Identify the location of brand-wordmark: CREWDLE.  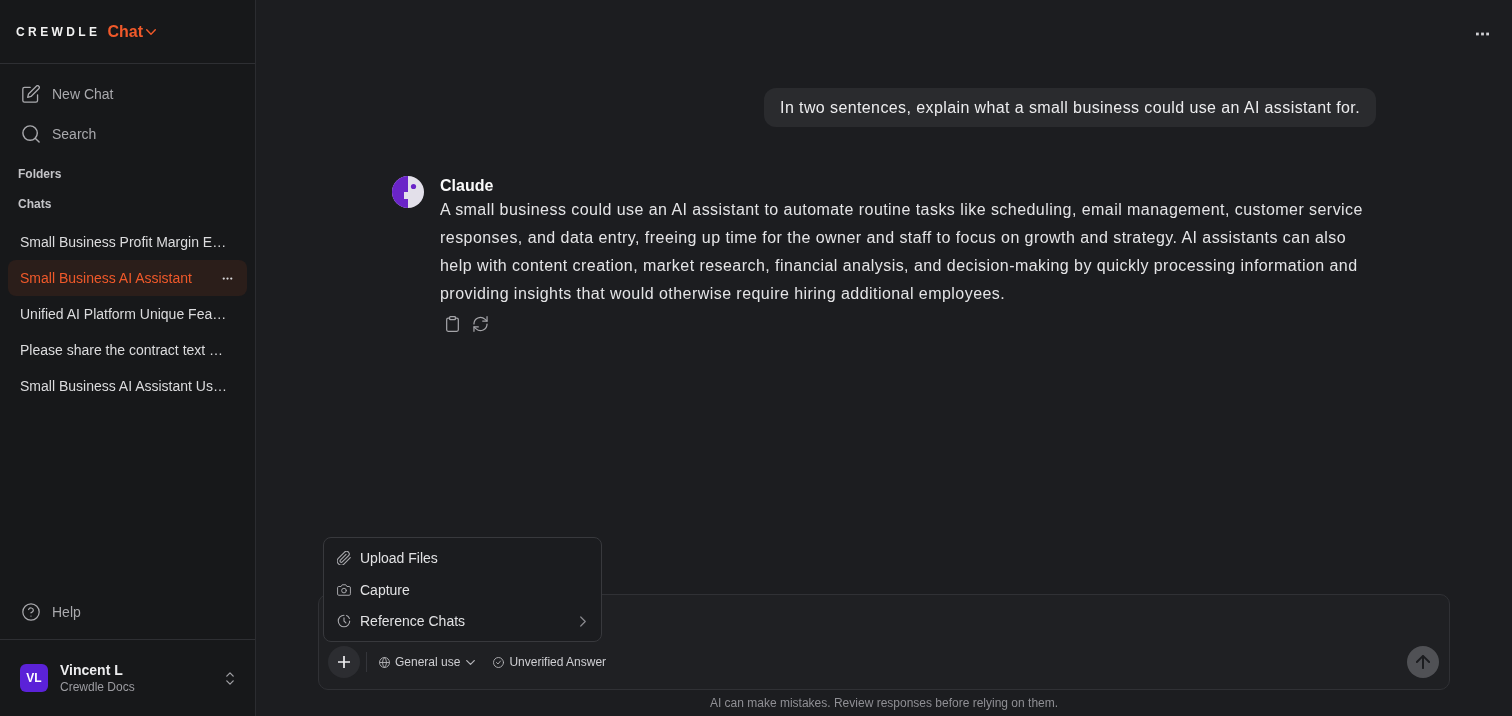
(58, 31).